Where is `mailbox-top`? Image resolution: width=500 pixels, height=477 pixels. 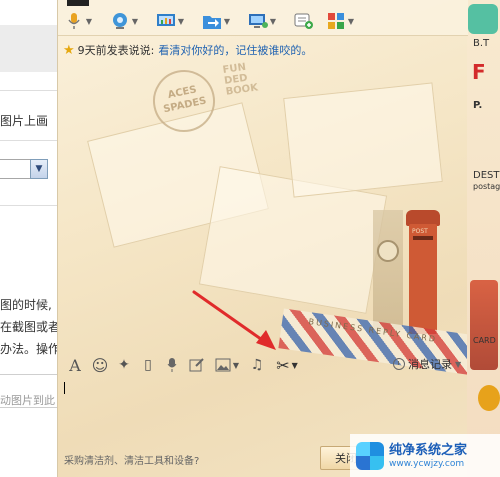 mailbox-top is located at coordinates (423, 218).